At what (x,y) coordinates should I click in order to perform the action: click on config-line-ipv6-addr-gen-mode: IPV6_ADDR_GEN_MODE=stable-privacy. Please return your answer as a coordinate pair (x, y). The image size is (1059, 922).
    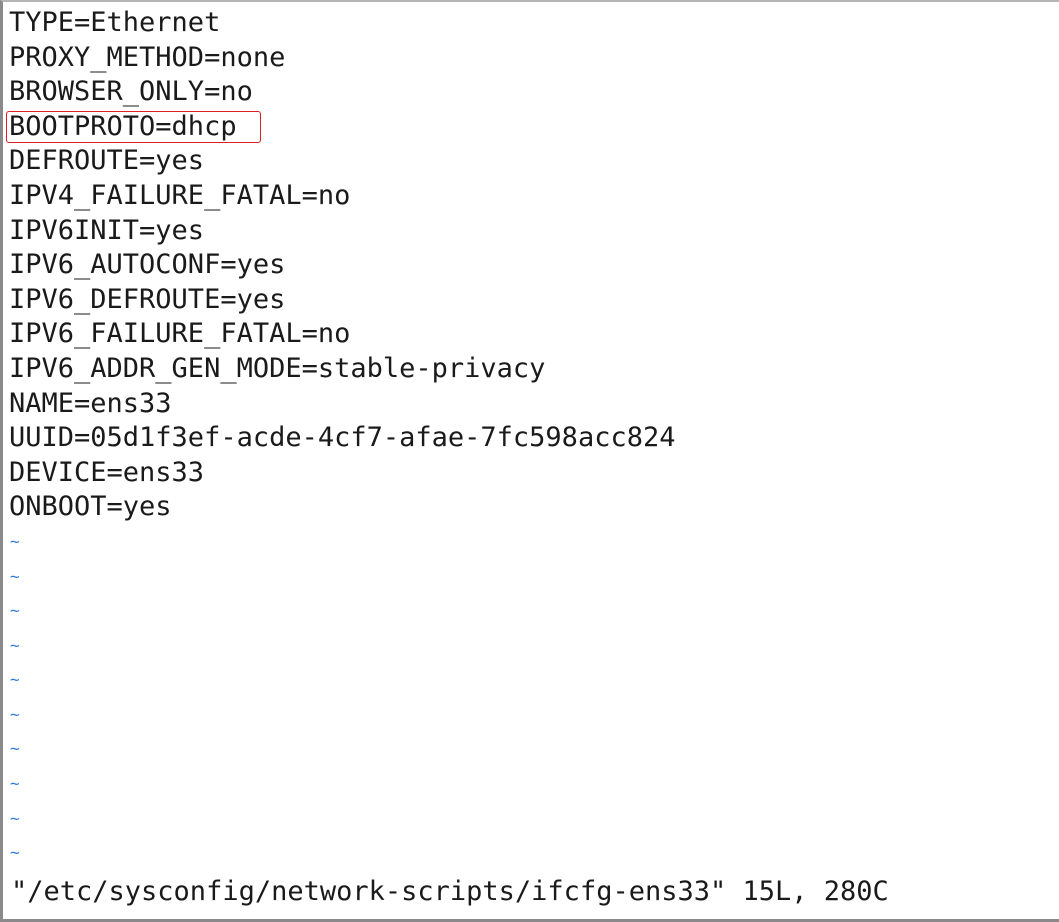
    Looking at the image, I should click on (534, 369).